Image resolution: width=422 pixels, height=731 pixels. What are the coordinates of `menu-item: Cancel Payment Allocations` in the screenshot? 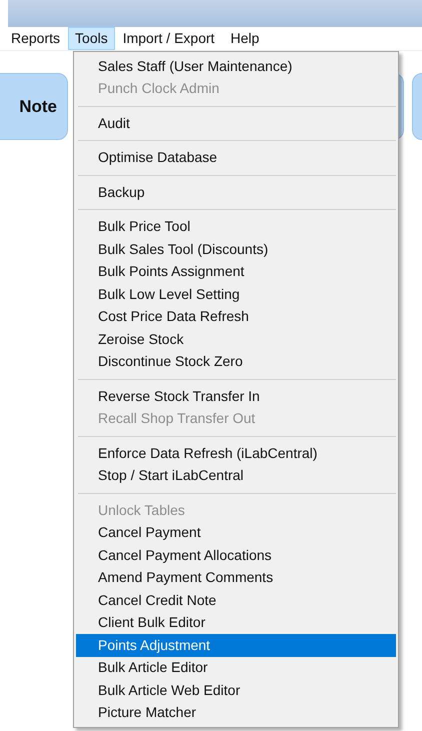 It's located at (236, 555).